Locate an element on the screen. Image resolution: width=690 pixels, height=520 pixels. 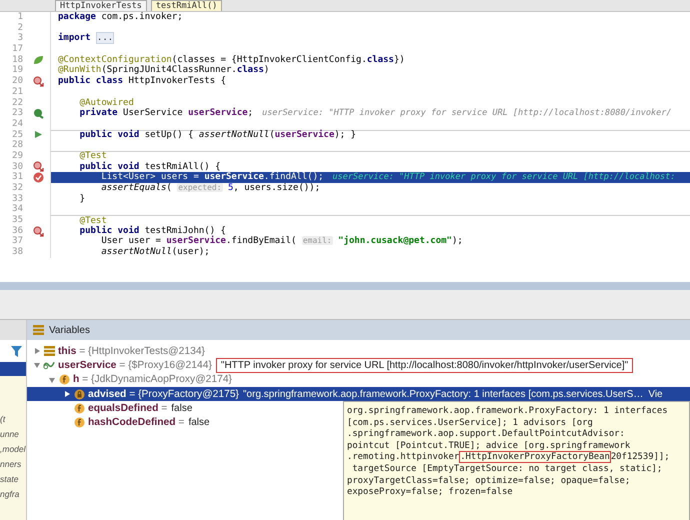
bean-icon is located at coordinates (38, 114).